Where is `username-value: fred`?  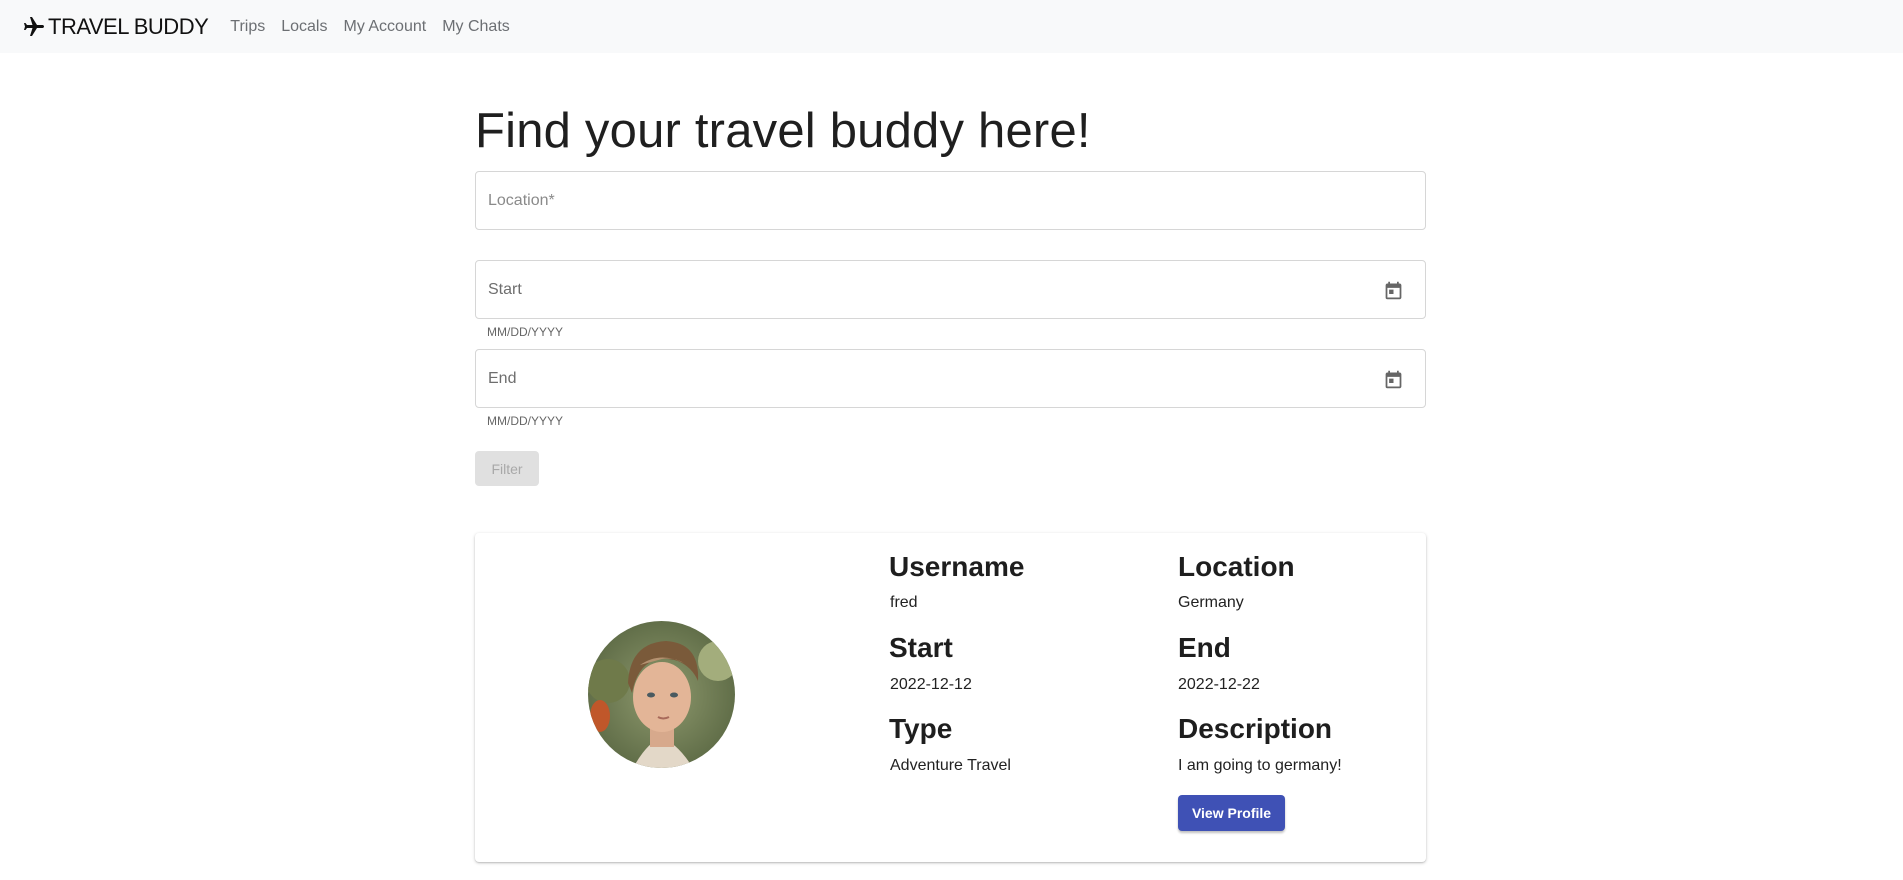
username-value: fred is located at coordinates (904, 602).